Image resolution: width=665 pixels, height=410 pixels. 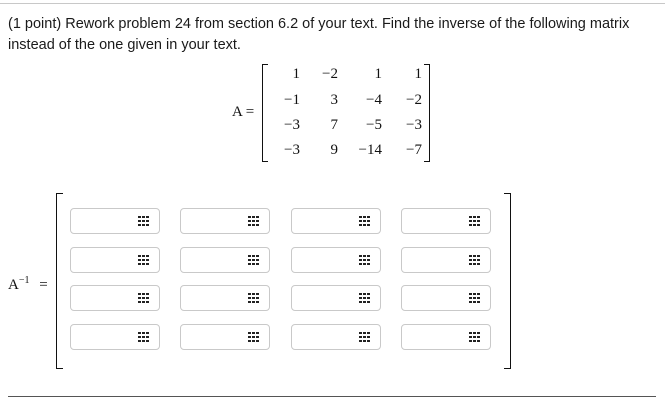 What do you see at coordinates (334, 125) in the screenshot?
I see `matrix-a-cell: 7` at bounding box center [334, 125].